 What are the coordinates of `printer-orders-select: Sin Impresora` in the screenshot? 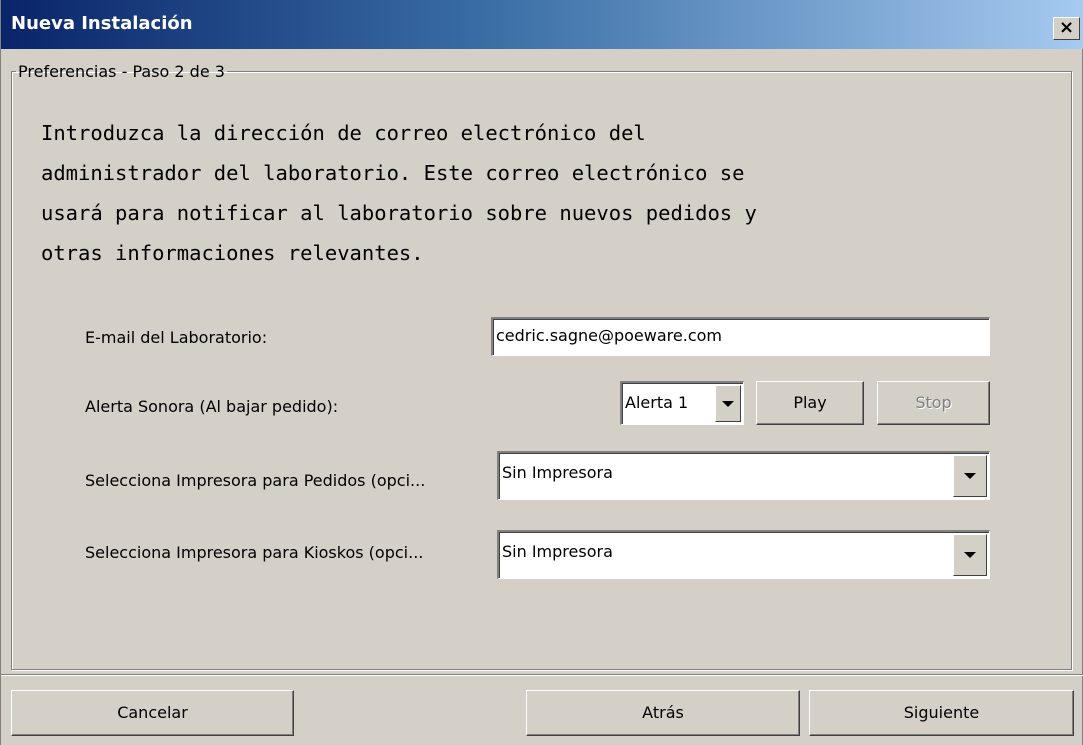 It's located at (743, 475).